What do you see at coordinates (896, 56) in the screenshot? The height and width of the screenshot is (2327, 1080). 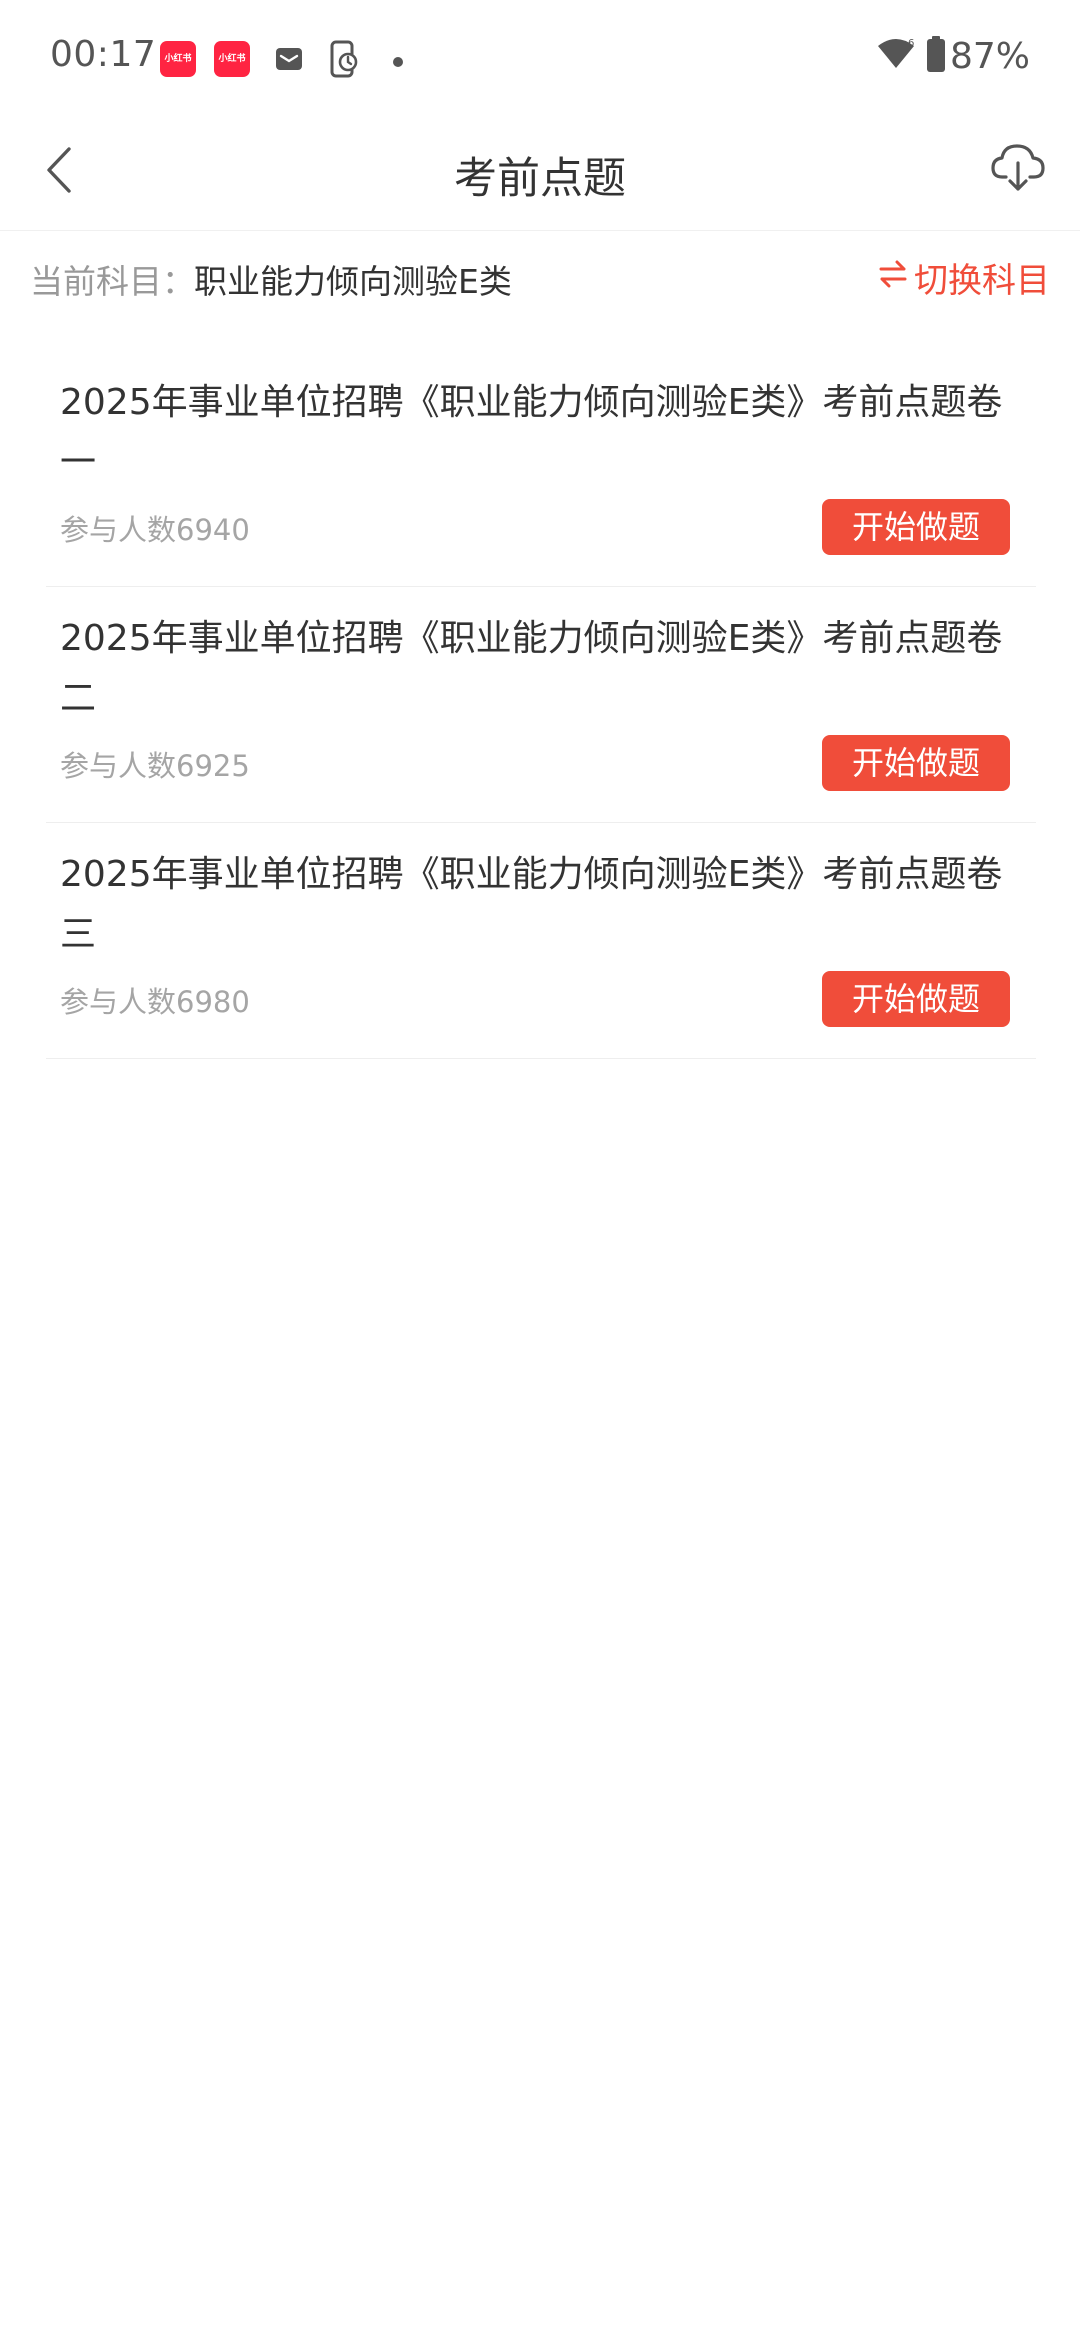 I see `wifi-icon: 6` at bounding box center [896, 56].